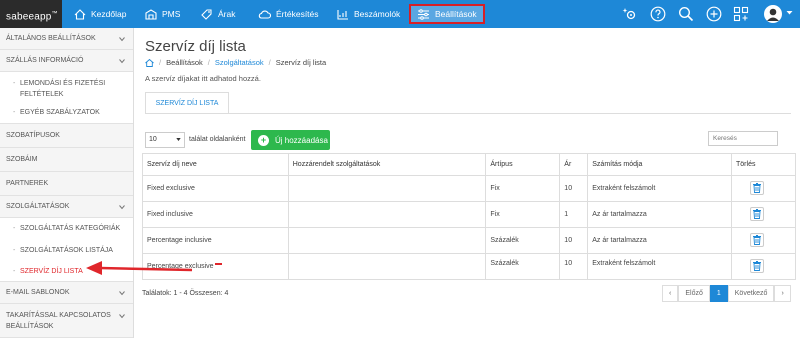 This screenshot has width=800, height=338. What do you see at coordinates (66, 136) in the screenshot?
I see `sidebar-item-szobatipusok: SZOBATÍPUSOK` at bounding box center [66, 136].